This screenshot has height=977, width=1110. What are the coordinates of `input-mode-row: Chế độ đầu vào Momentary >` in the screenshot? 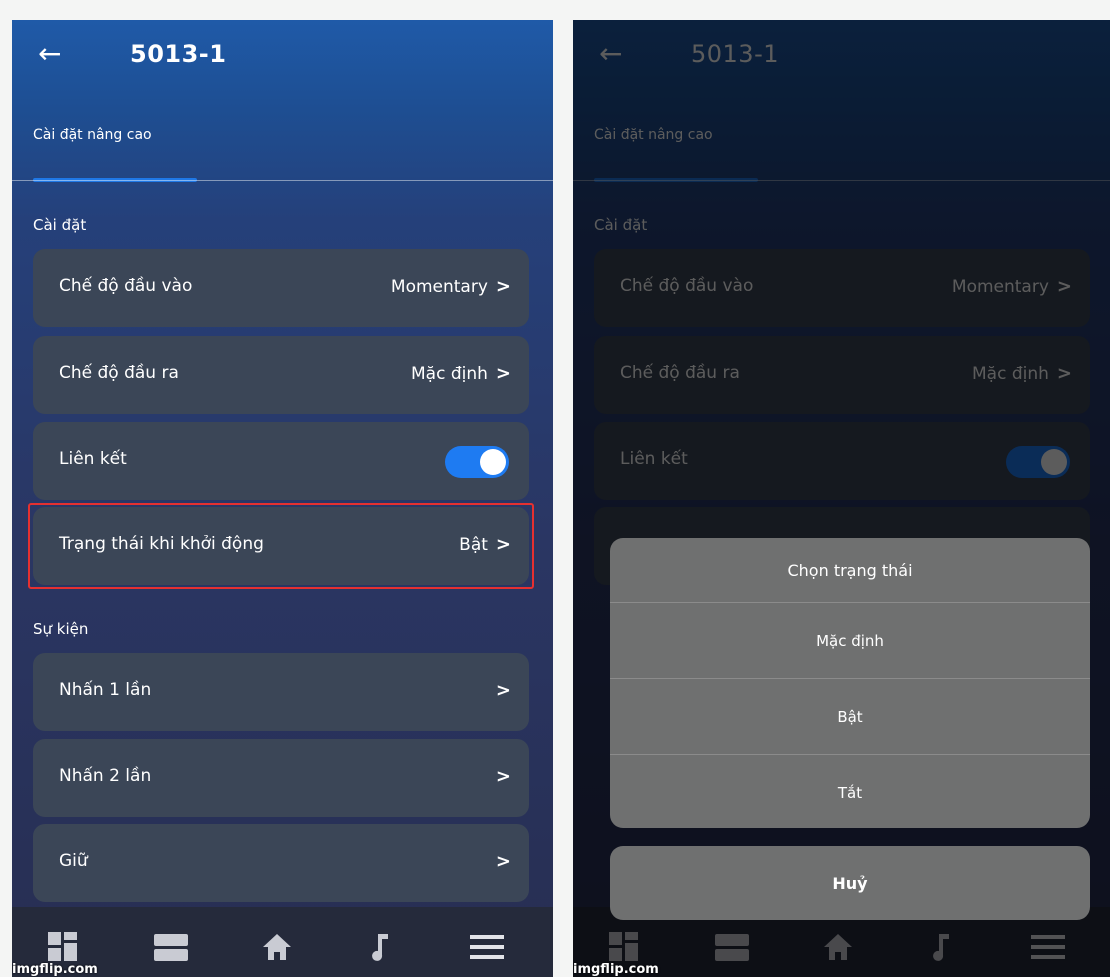 It's located at (281, 288).